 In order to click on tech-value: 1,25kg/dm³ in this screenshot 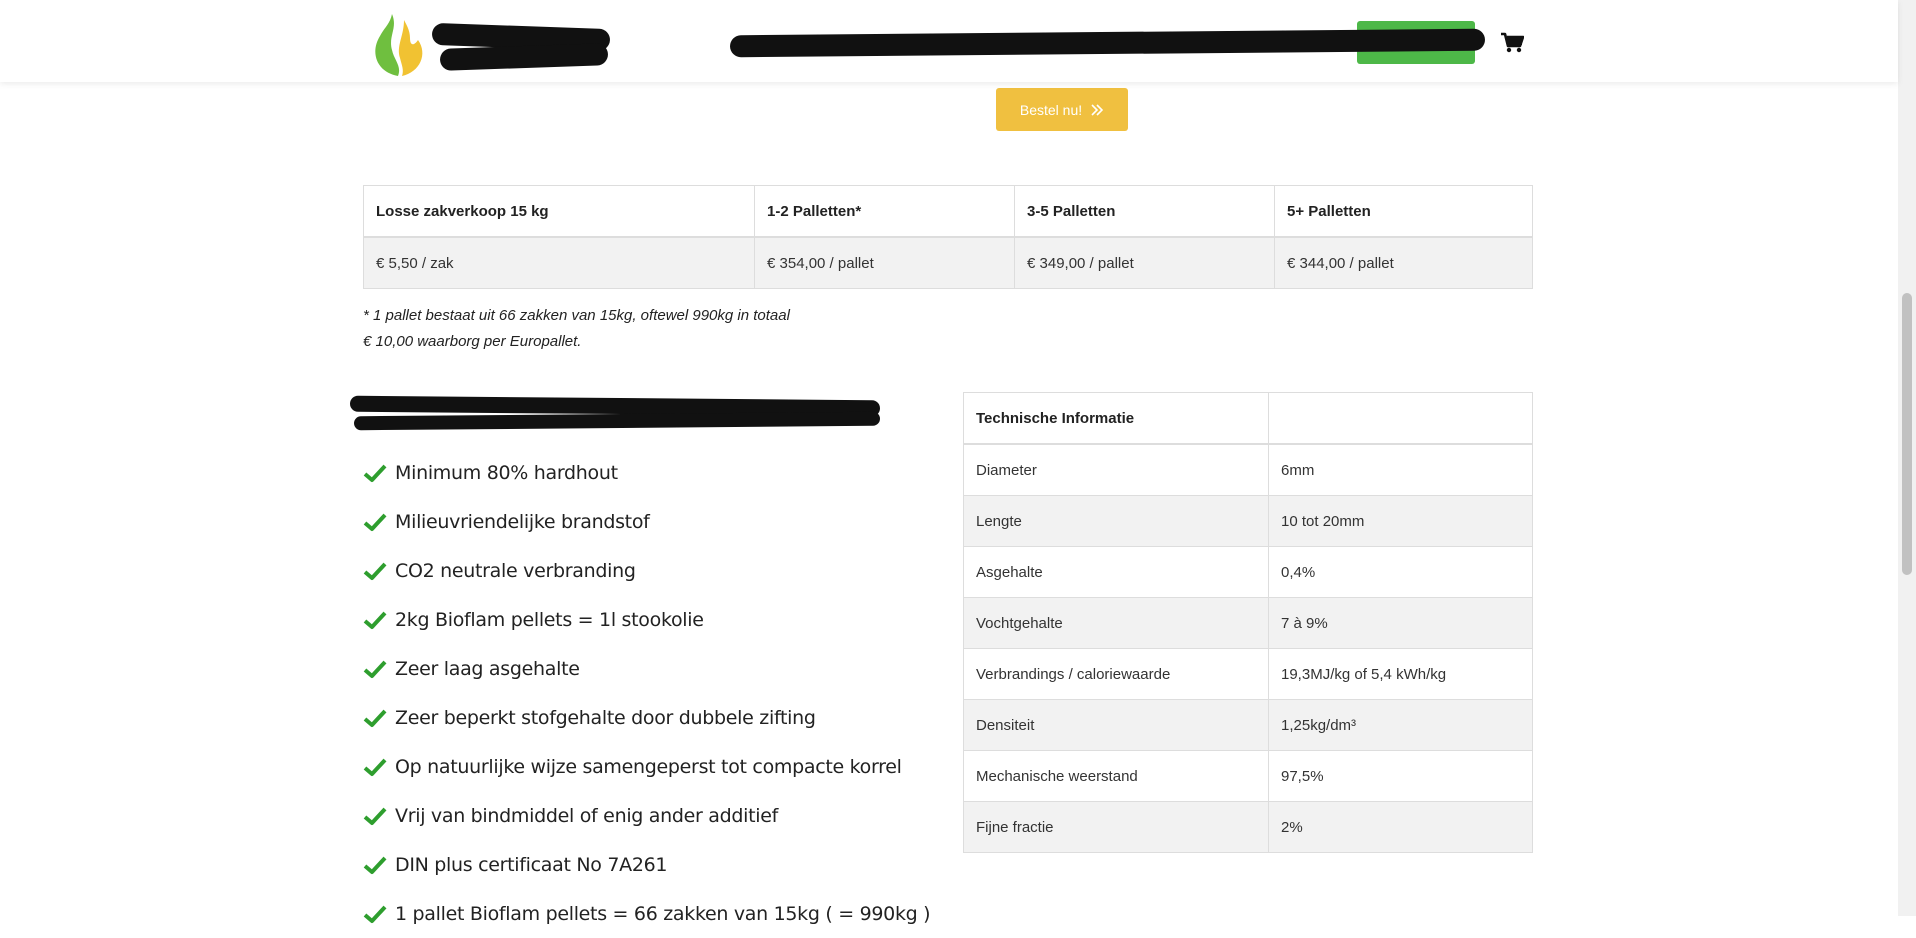, I will do `click(1400, 725)`.